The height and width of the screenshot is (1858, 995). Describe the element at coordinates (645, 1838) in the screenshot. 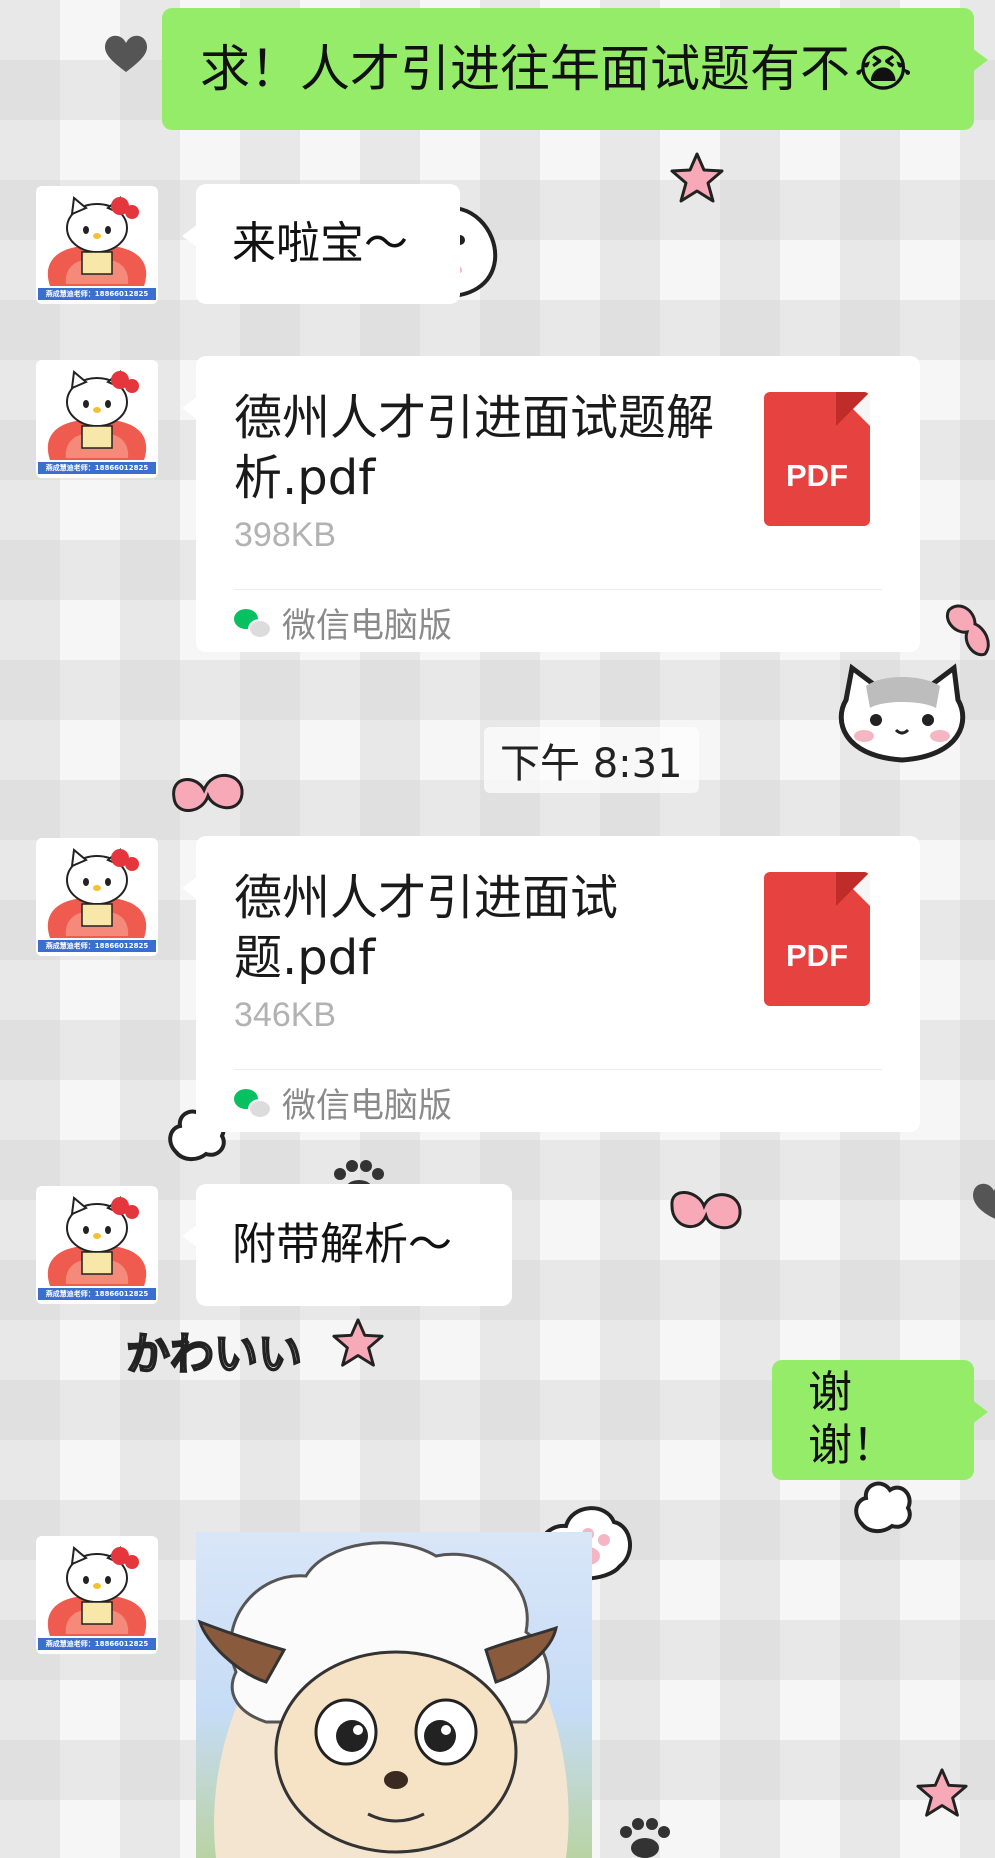

I see `paw-print-decoration-icon` at that location.